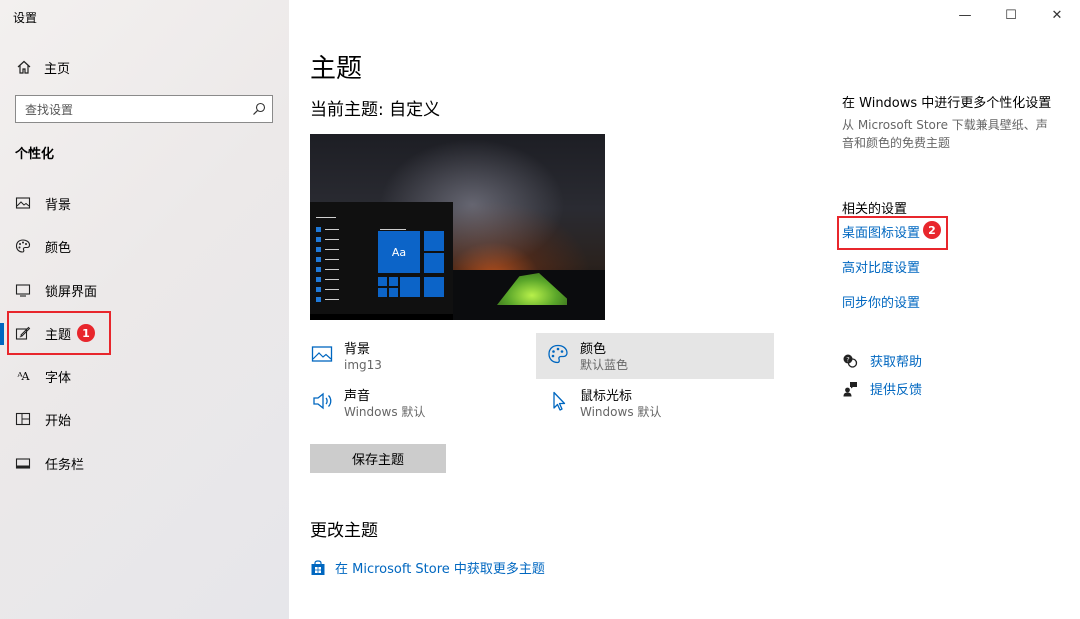  Describe the element at coordinates (25, 18) in the screenshot. I see `window-title: 设置` at that location.